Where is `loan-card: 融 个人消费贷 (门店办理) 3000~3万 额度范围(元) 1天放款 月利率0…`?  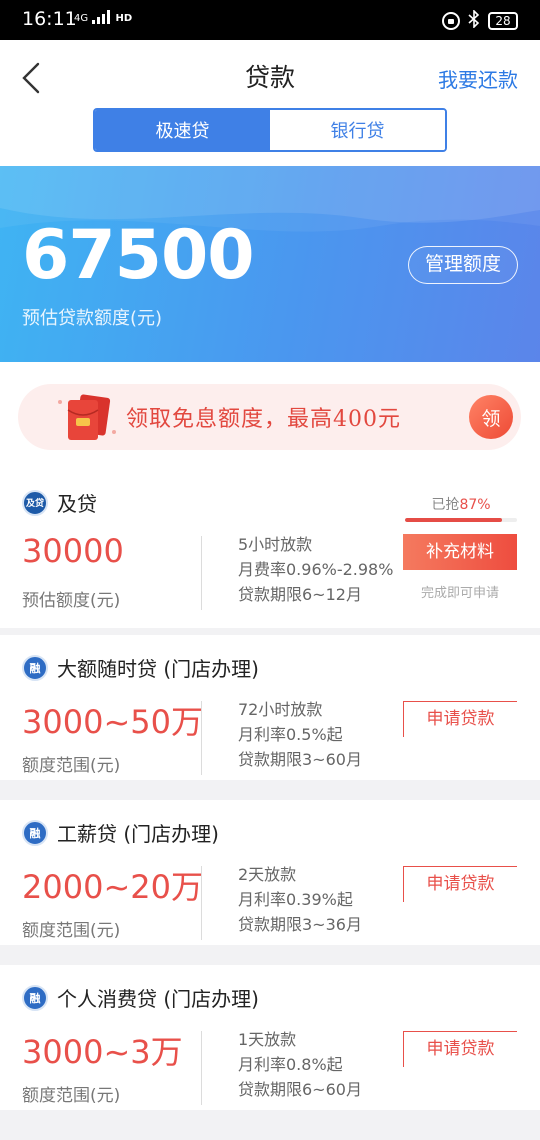
loan-card: 融 个人消费贷 (门店办理) 3000~3万 额度范围(元) 1天放款 月利率0… is located at coordinates (270, 1037).